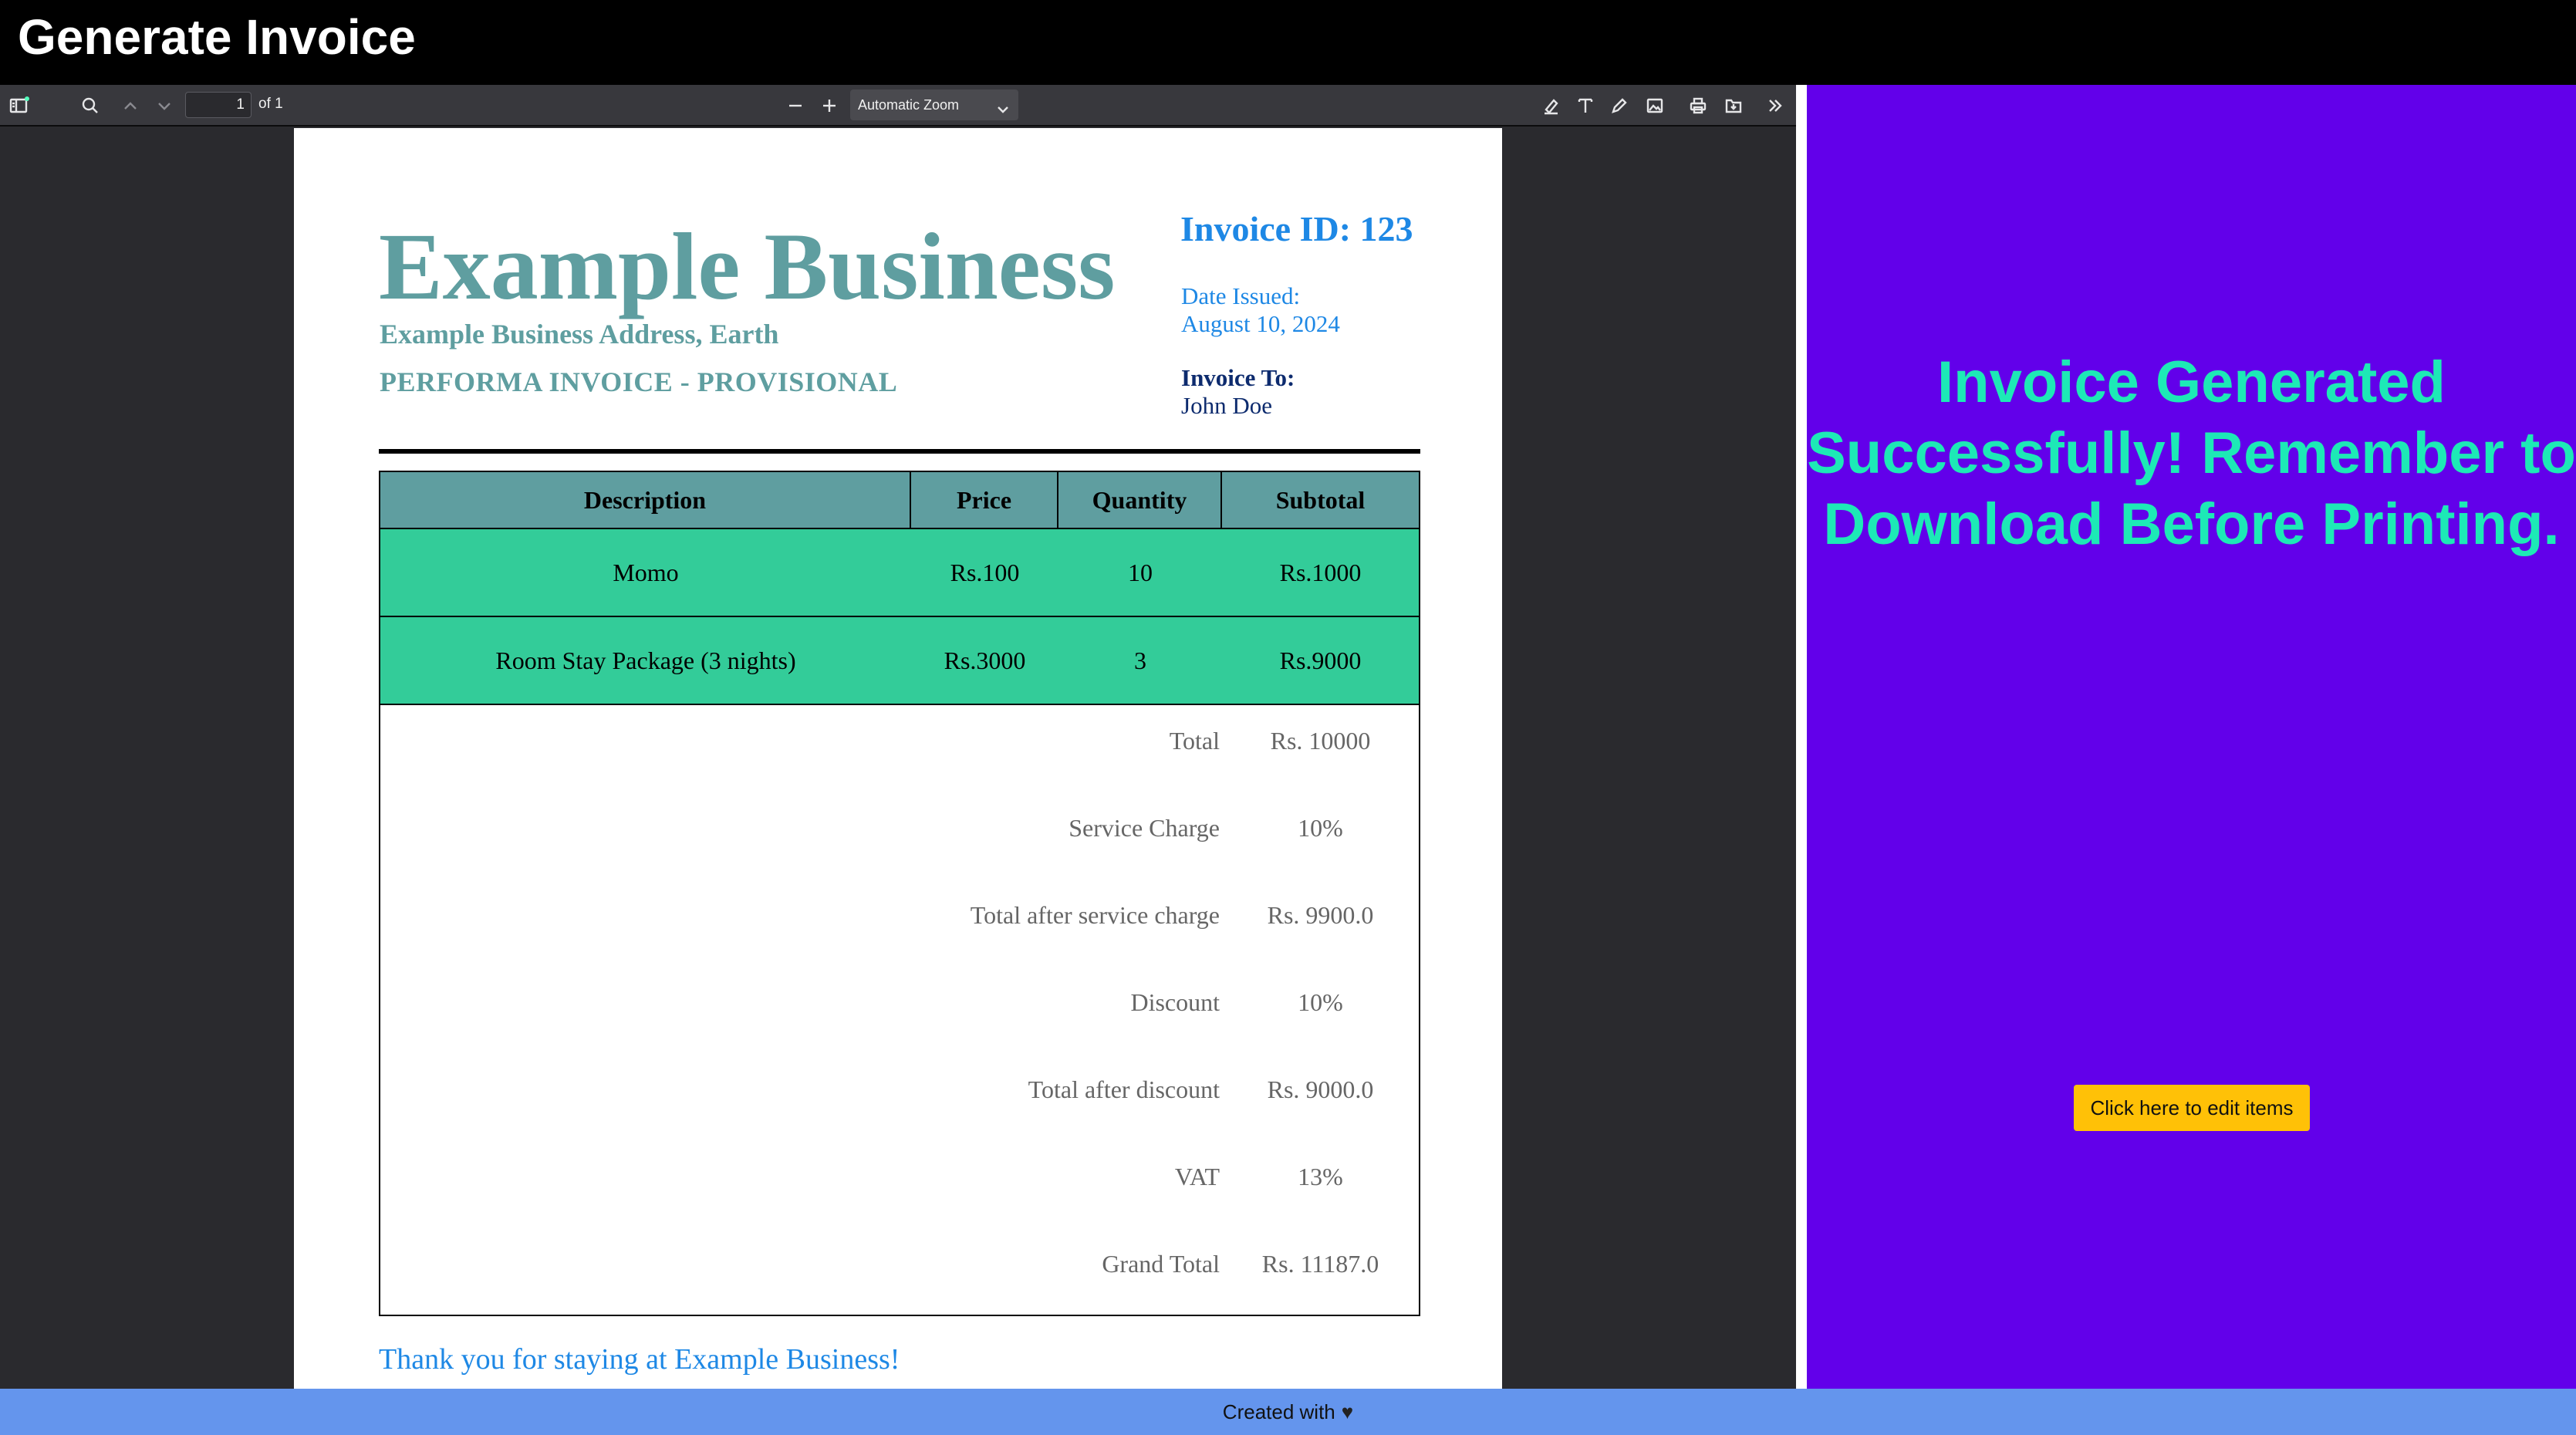 This screenshot has width=2576, height=1435. I want to click on double-chevron-right-icon, so click(1775, 105).